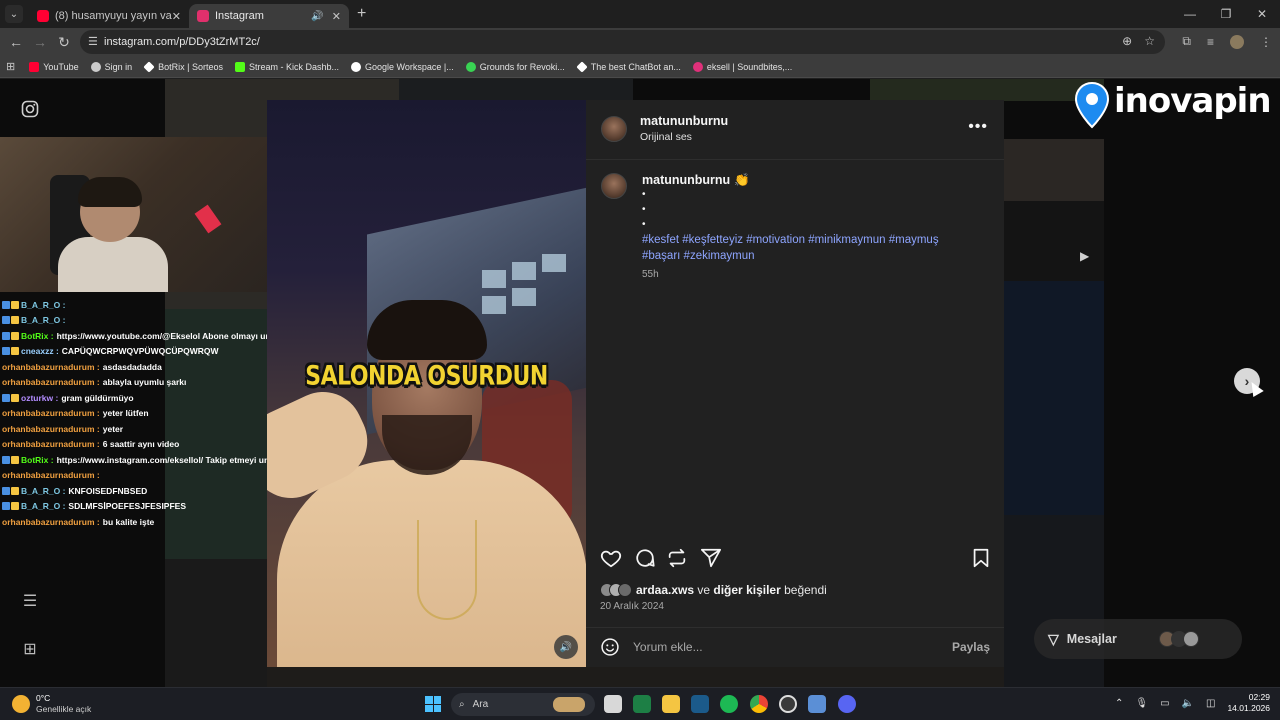  What do you see at coordinates (700, 704) in the screenshot?
I see `steam-icon` at bounding box center [700, 704].